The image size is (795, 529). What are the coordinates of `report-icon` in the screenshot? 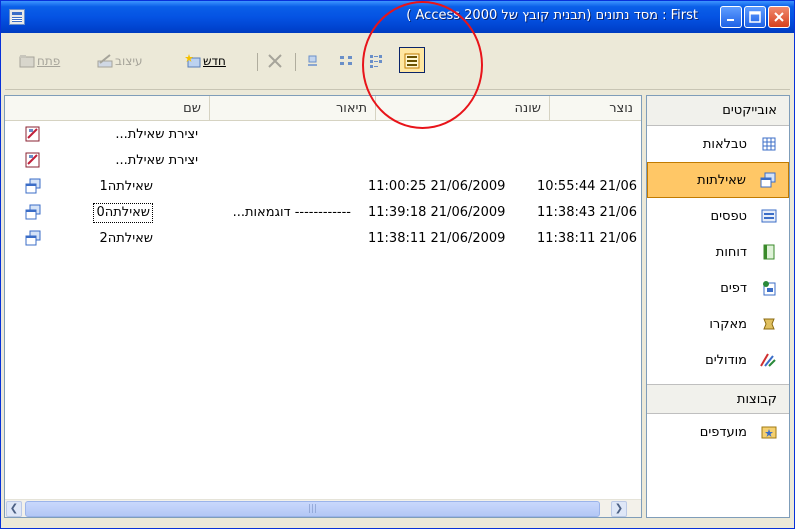 It's located at (769, 252).